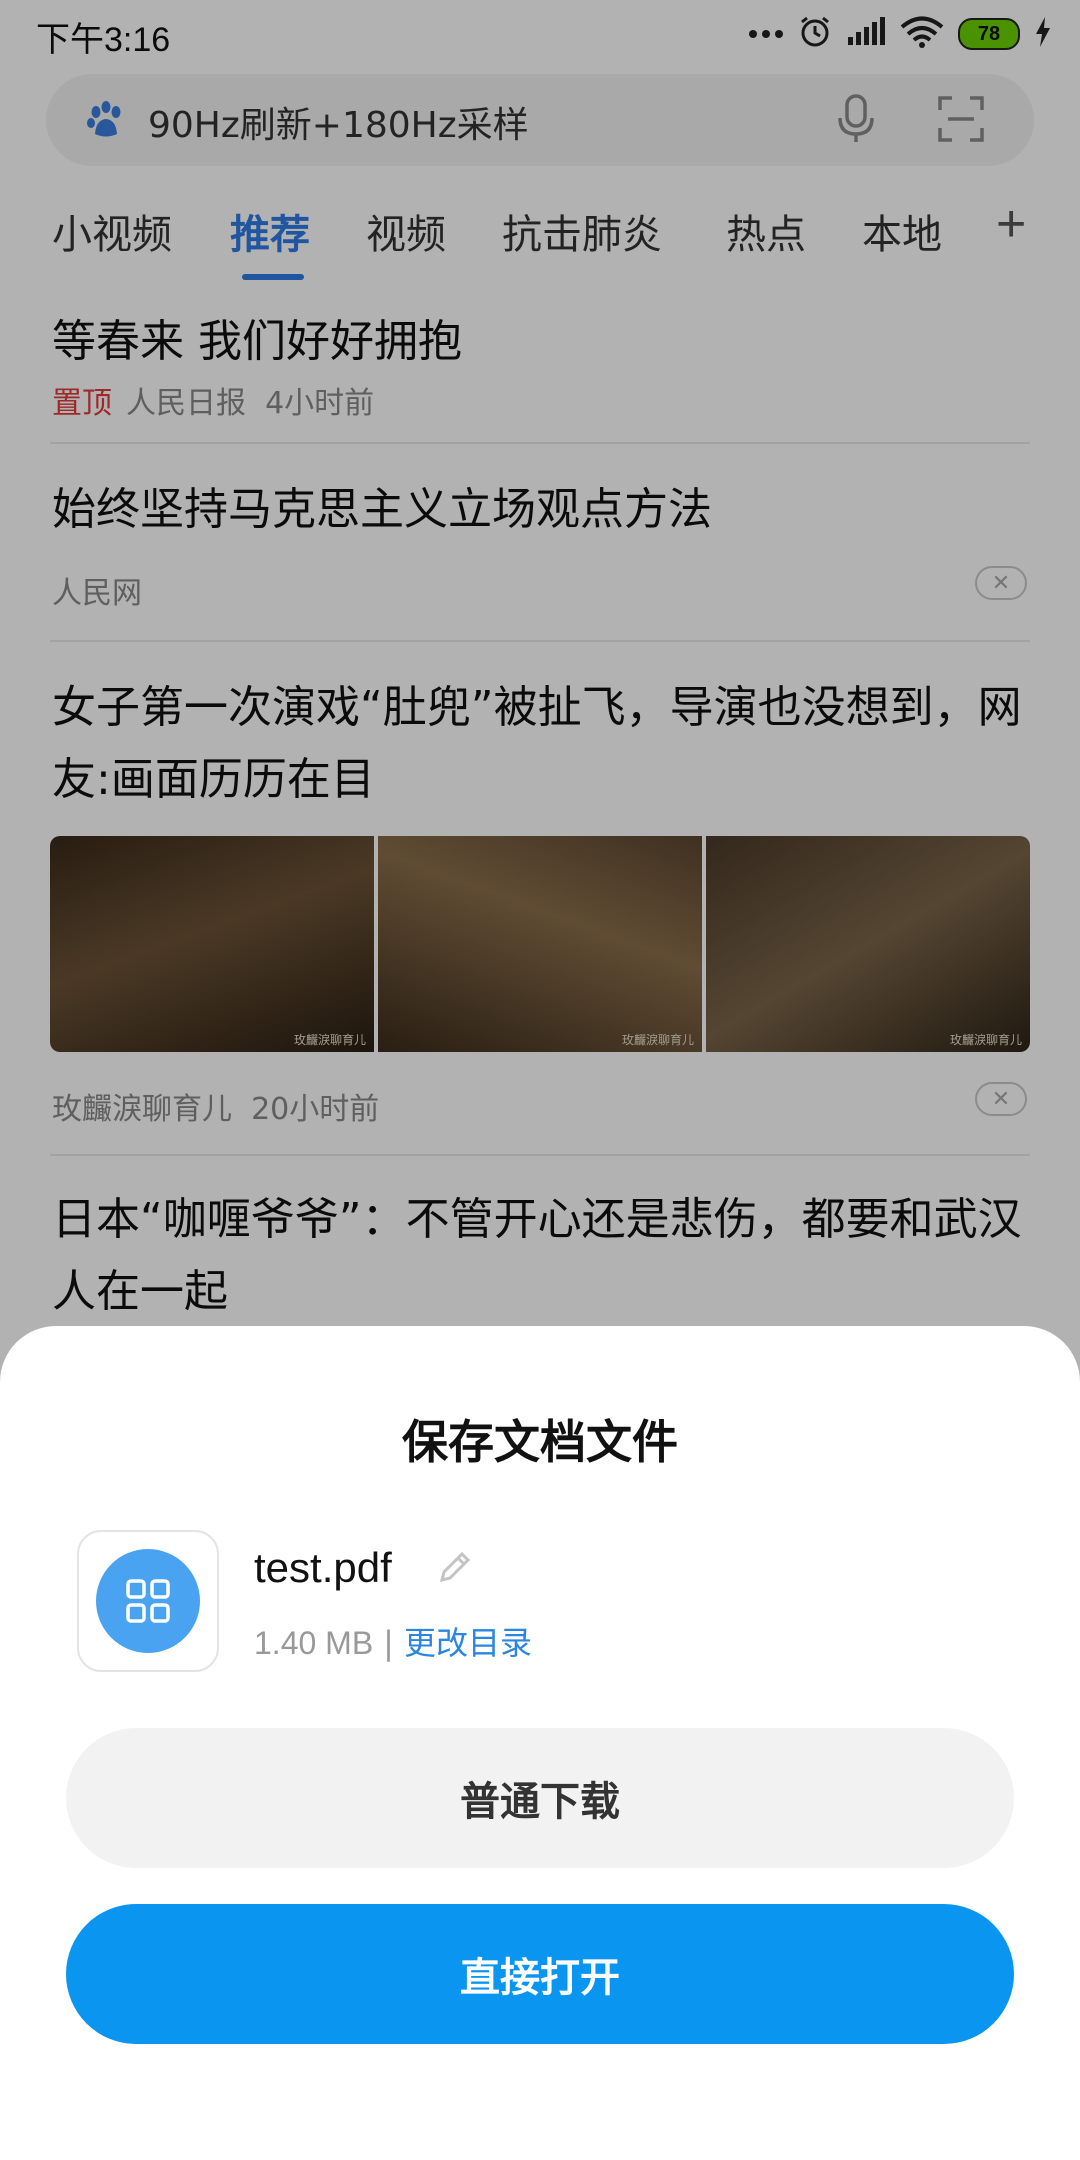  Describe the element at coordinates (540, 1442) in the screenshot. I see `sheet-title: 保存文档文件` at that location.